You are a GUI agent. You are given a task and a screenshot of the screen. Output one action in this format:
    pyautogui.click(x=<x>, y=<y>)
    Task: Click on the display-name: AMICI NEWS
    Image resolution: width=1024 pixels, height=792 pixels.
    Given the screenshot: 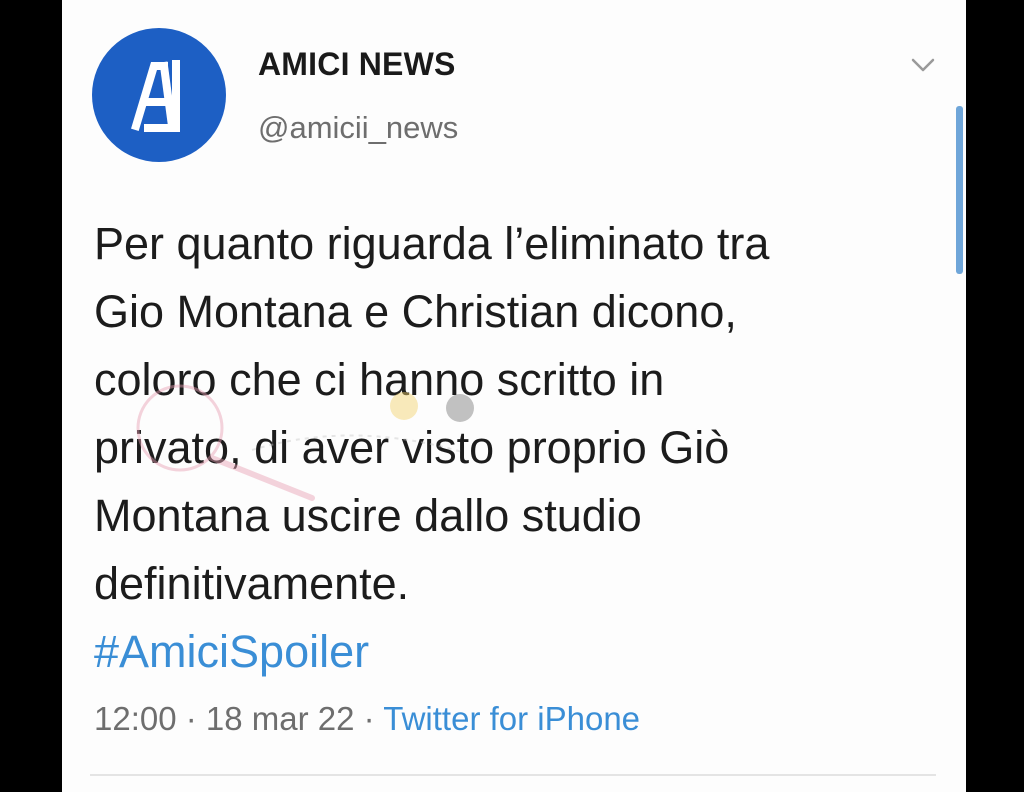 What is the action you would take?
    pyautogui.click(x=357, y=64)
    